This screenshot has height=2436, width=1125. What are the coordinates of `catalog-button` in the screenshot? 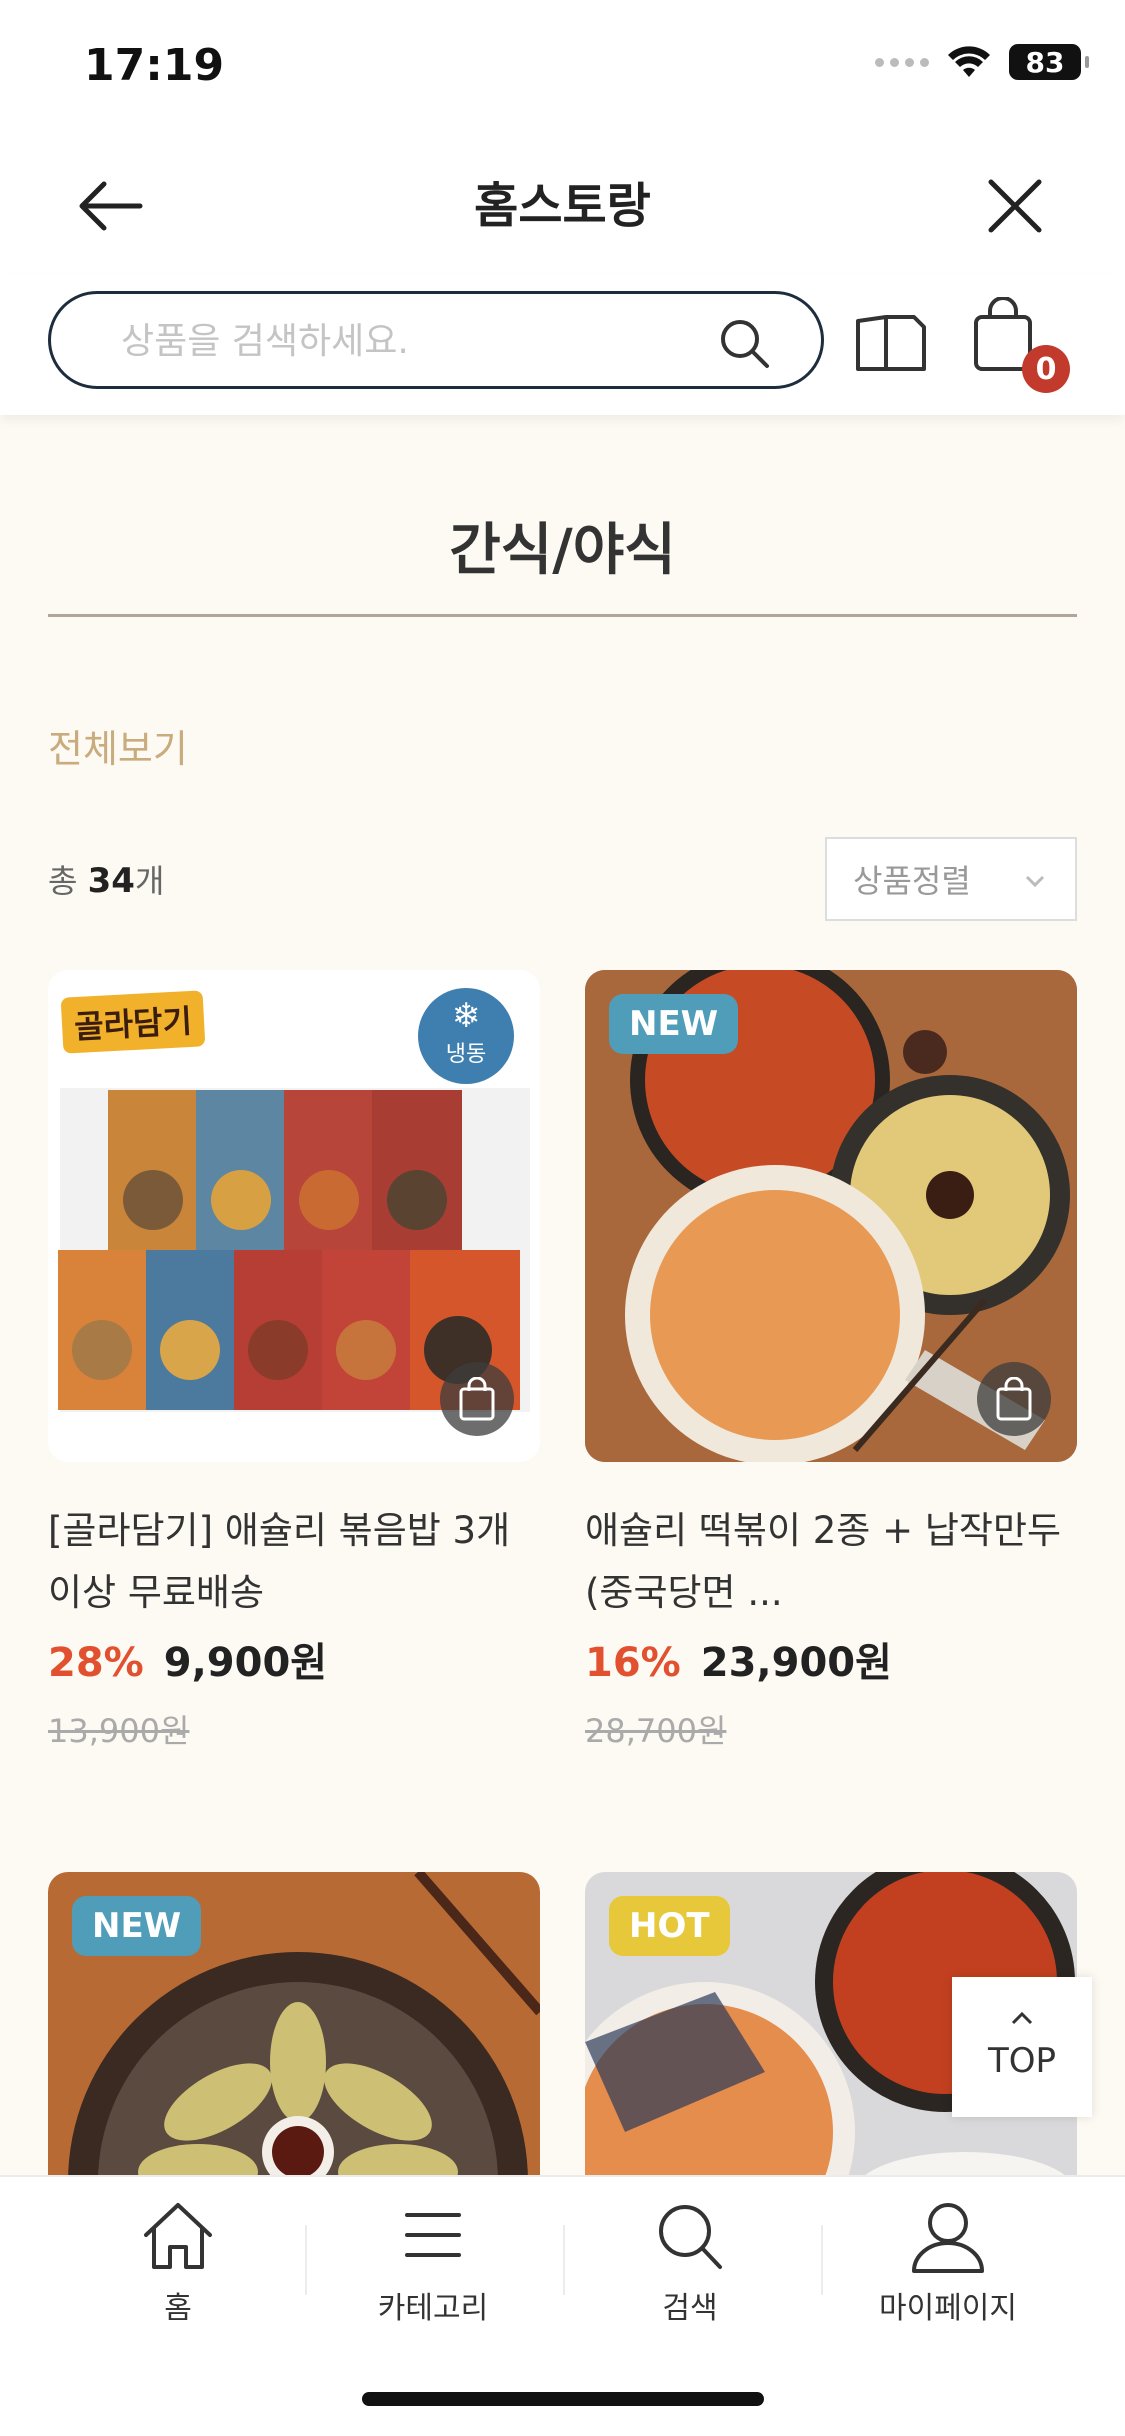 It's located at (891, 343).